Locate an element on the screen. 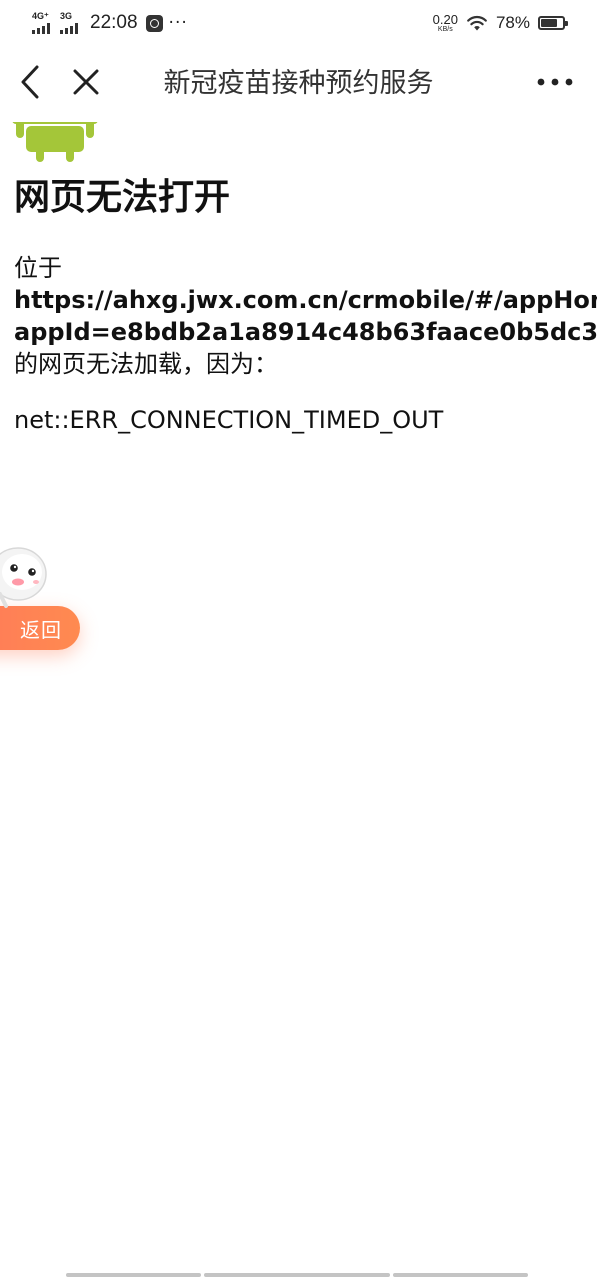 This screenshot has height=1280, width=597. network-indicator-4g: 4G⁺ is located at coordinates (43, 23).